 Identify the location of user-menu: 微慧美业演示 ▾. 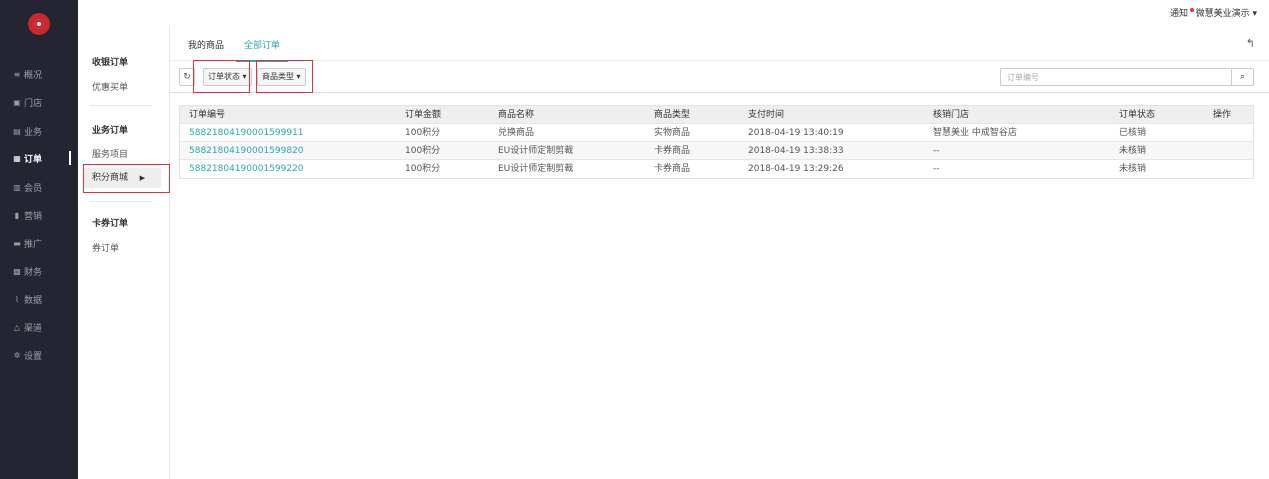
(1226, 12).